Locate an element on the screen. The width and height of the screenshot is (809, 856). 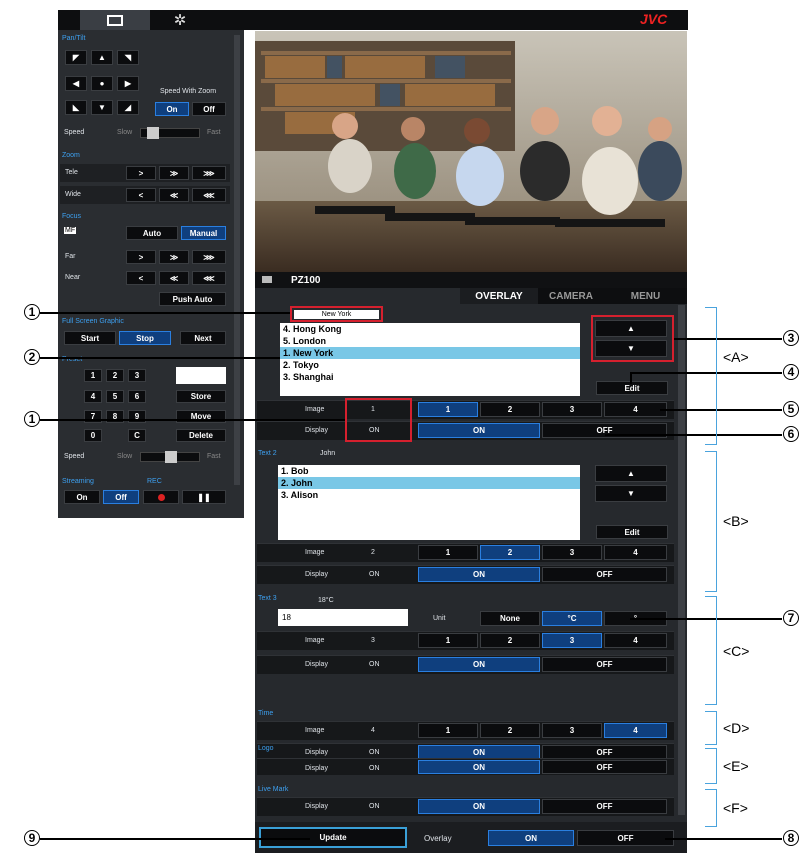
focus-auto-button: Auto is located at coordinates (152, 233).